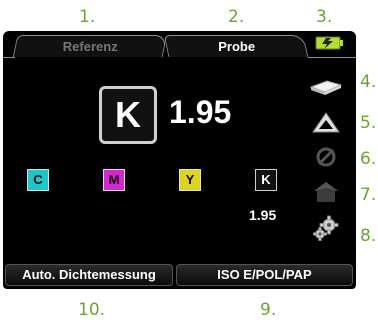  I want to click on house-icon, so click(326, 192).